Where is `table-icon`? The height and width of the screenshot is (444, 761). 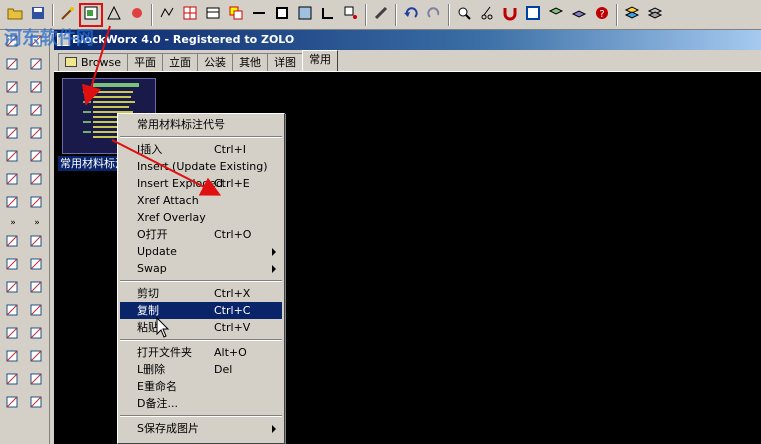
table-icon is located at coordinates (213, 14).